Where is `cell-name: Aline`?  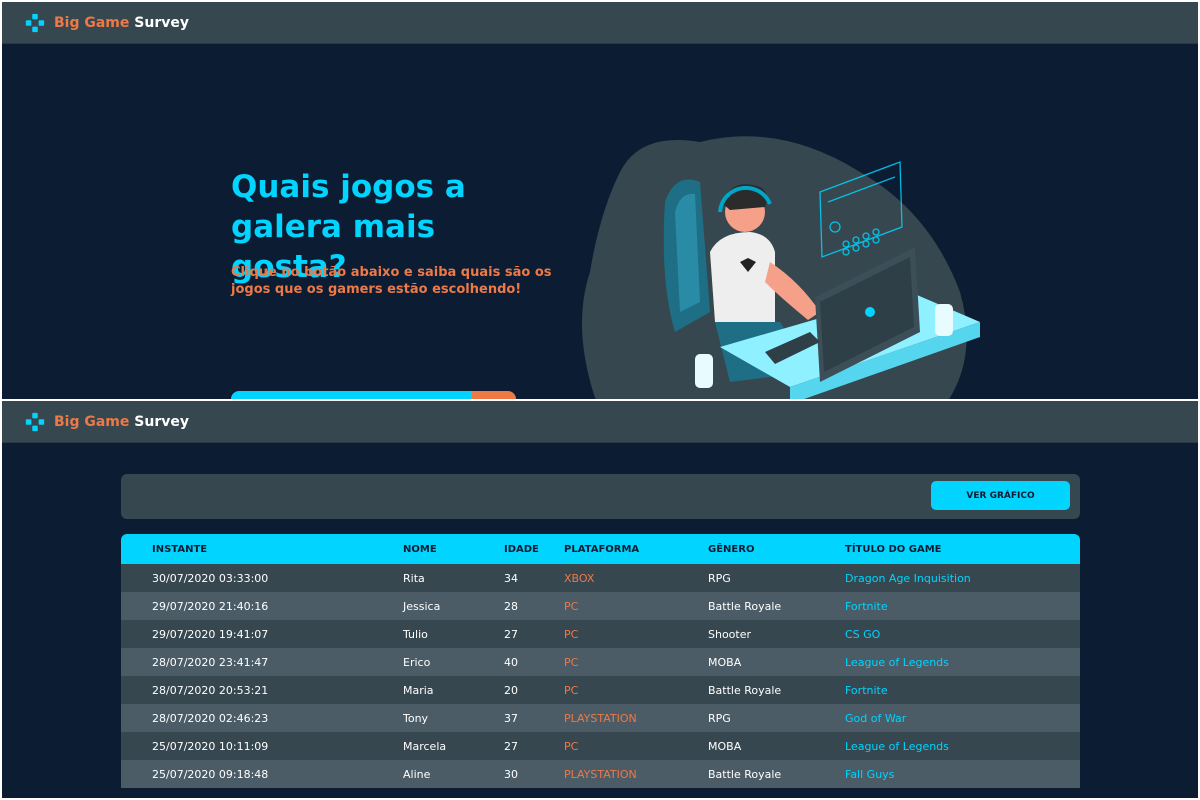
cell-name: Aline is located at coordinates (417, 774).